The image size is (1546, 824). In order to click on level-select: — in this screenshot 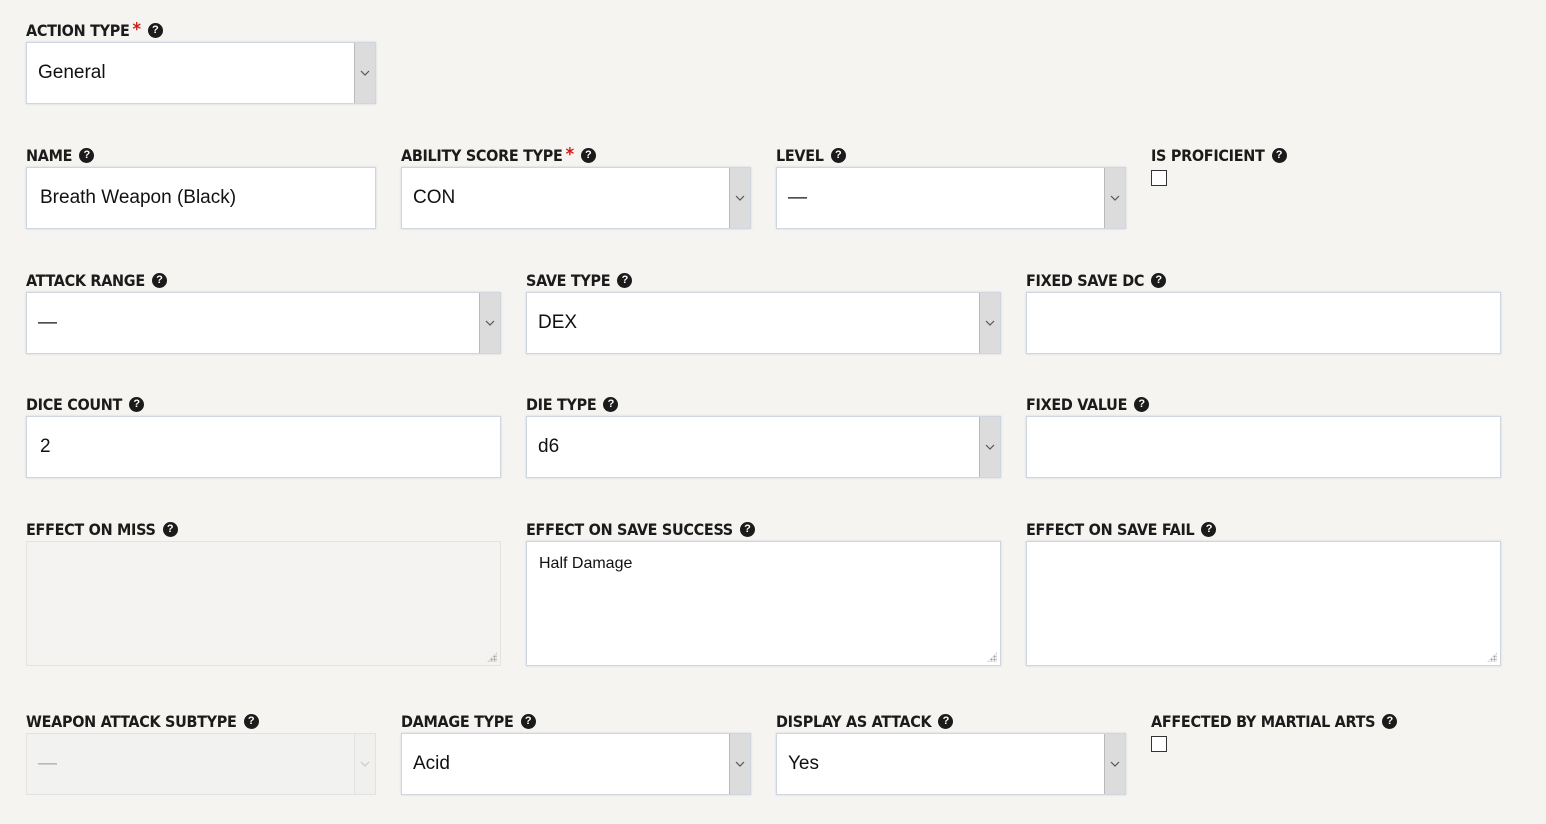, I will do `click(951, 198)`.